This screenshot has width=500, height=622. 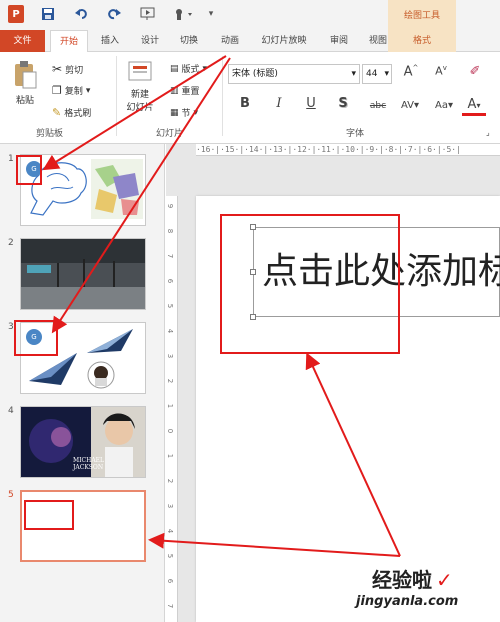 I want to click on watermark-url: jingyanla.com, so click(x=407, y=601).